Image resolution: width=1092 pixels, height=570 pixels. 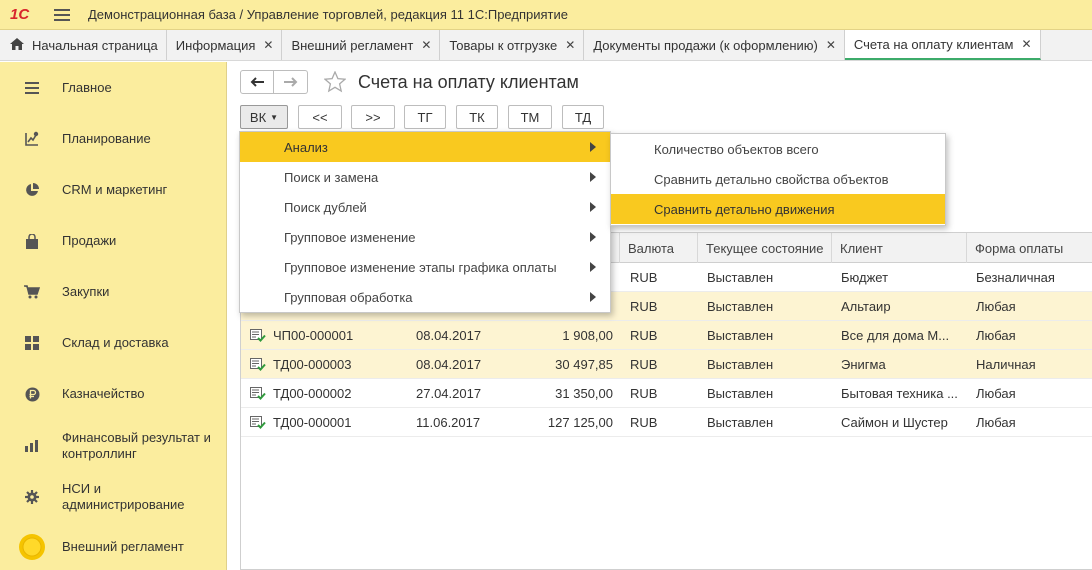 I want to click on menu-item-analysis: Анализ, so click(x=425, y=147).